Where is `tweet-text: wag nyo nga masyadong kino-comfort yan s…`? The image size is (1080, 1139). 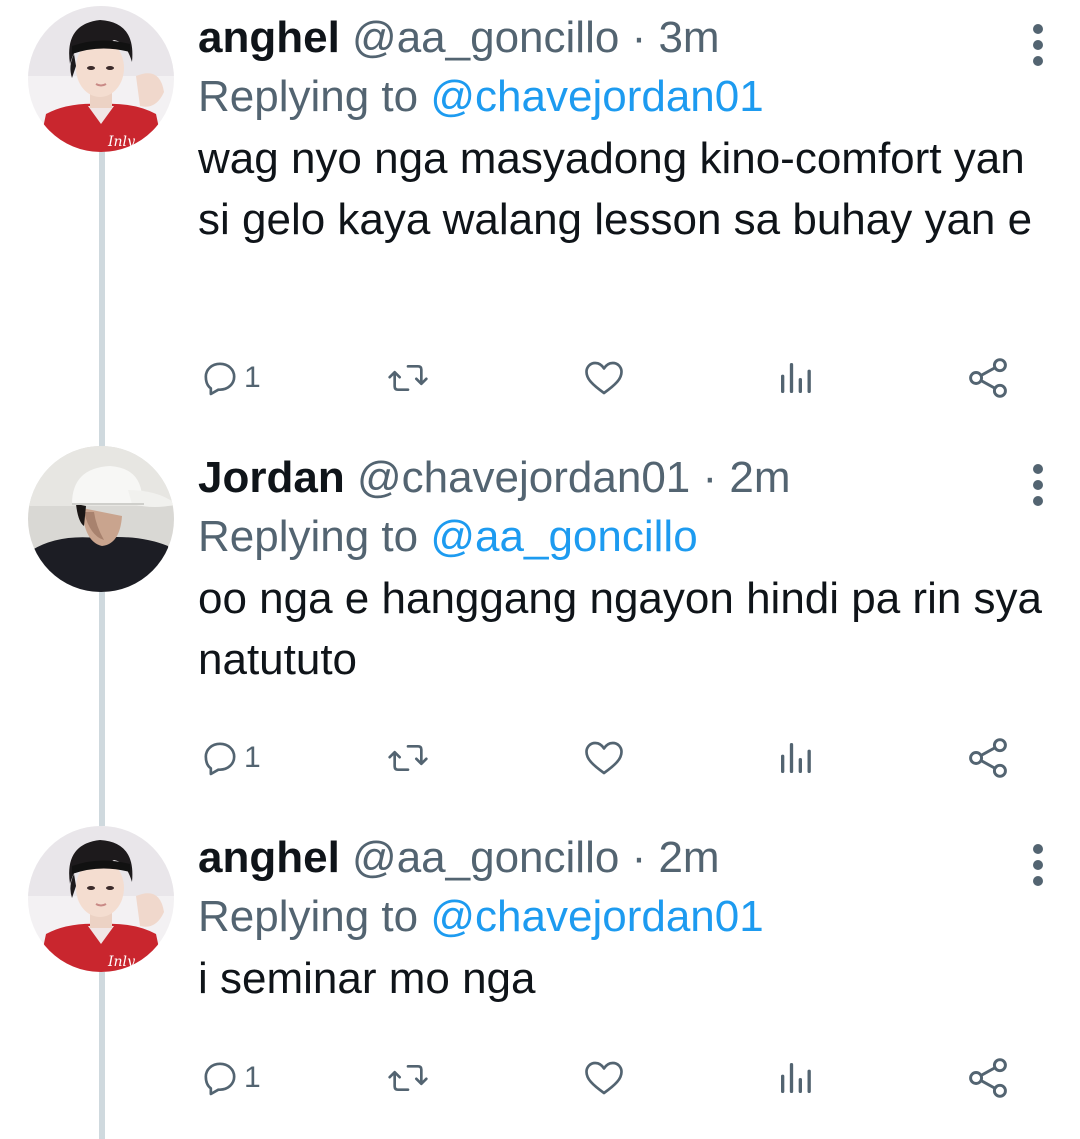
tweet-text: wag nyo nga masyadong kino-comfort yan s… is located at coordinates (615, 189).